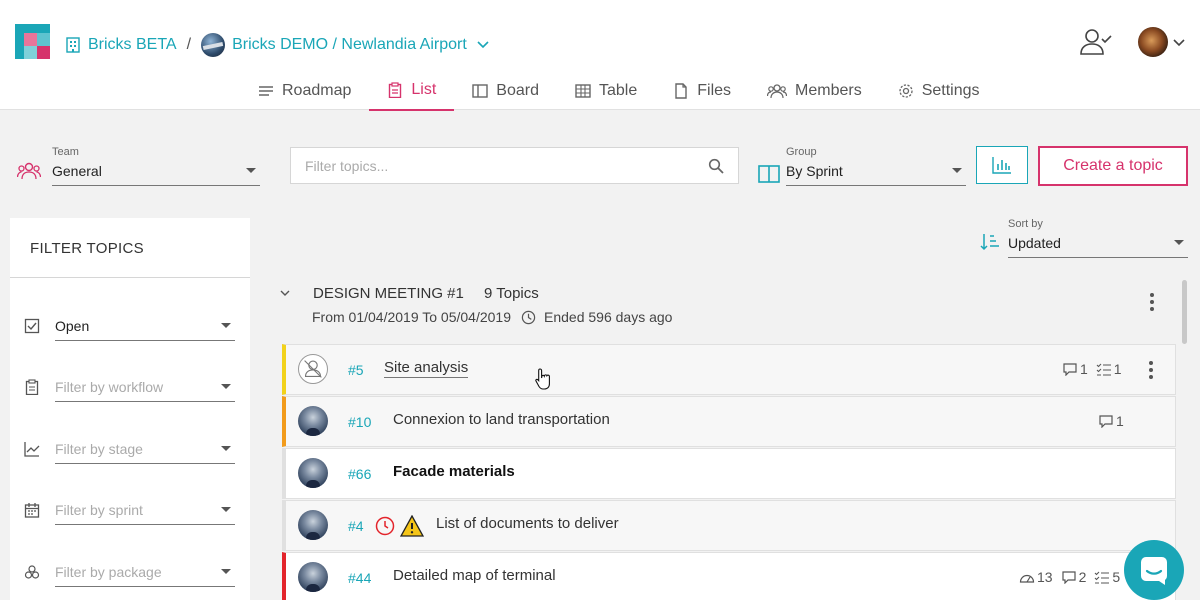  What do you see at coordinates (511, 293) in the screenshot?
I see `sprint-topic-count: 9 Topics` at bounding box center [511, 293].